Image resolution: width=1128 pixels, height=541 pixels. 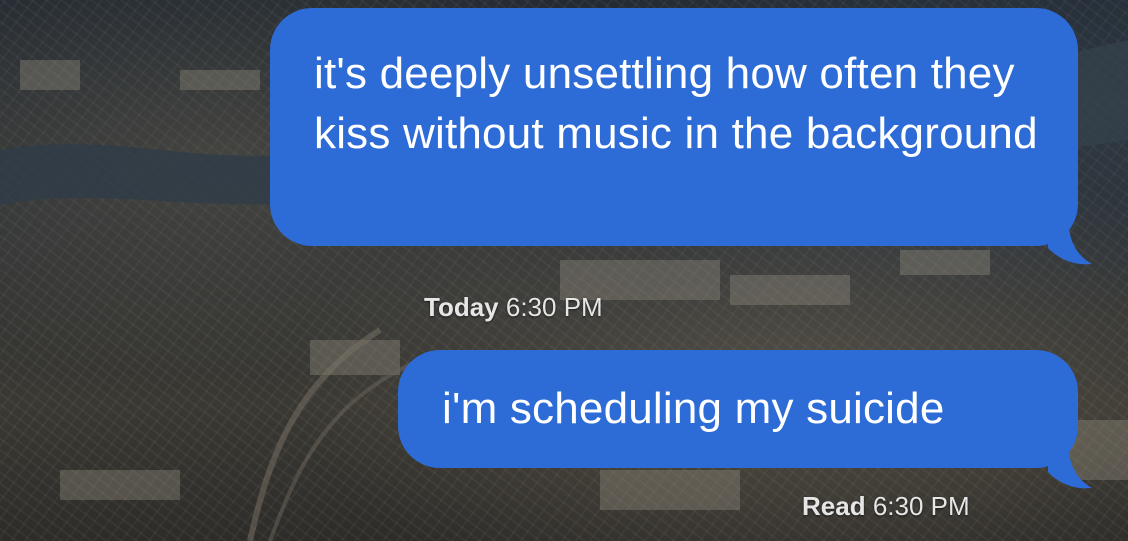 I want to click on read-label: Read, so click(x=834, y=506).